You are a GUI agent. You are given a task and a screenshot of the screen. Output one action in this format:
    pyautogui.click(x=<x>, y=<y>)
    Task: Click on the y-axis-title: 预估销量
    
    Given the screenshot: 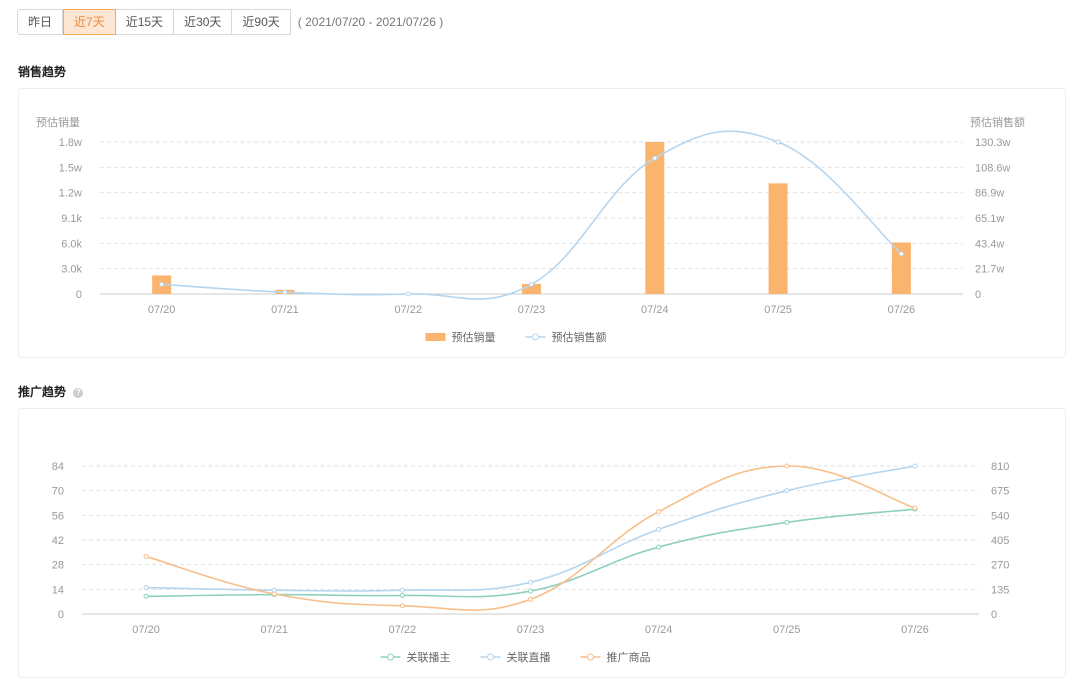 What is the action you would take?
    pyautogui.click(x=58, y=122)
    